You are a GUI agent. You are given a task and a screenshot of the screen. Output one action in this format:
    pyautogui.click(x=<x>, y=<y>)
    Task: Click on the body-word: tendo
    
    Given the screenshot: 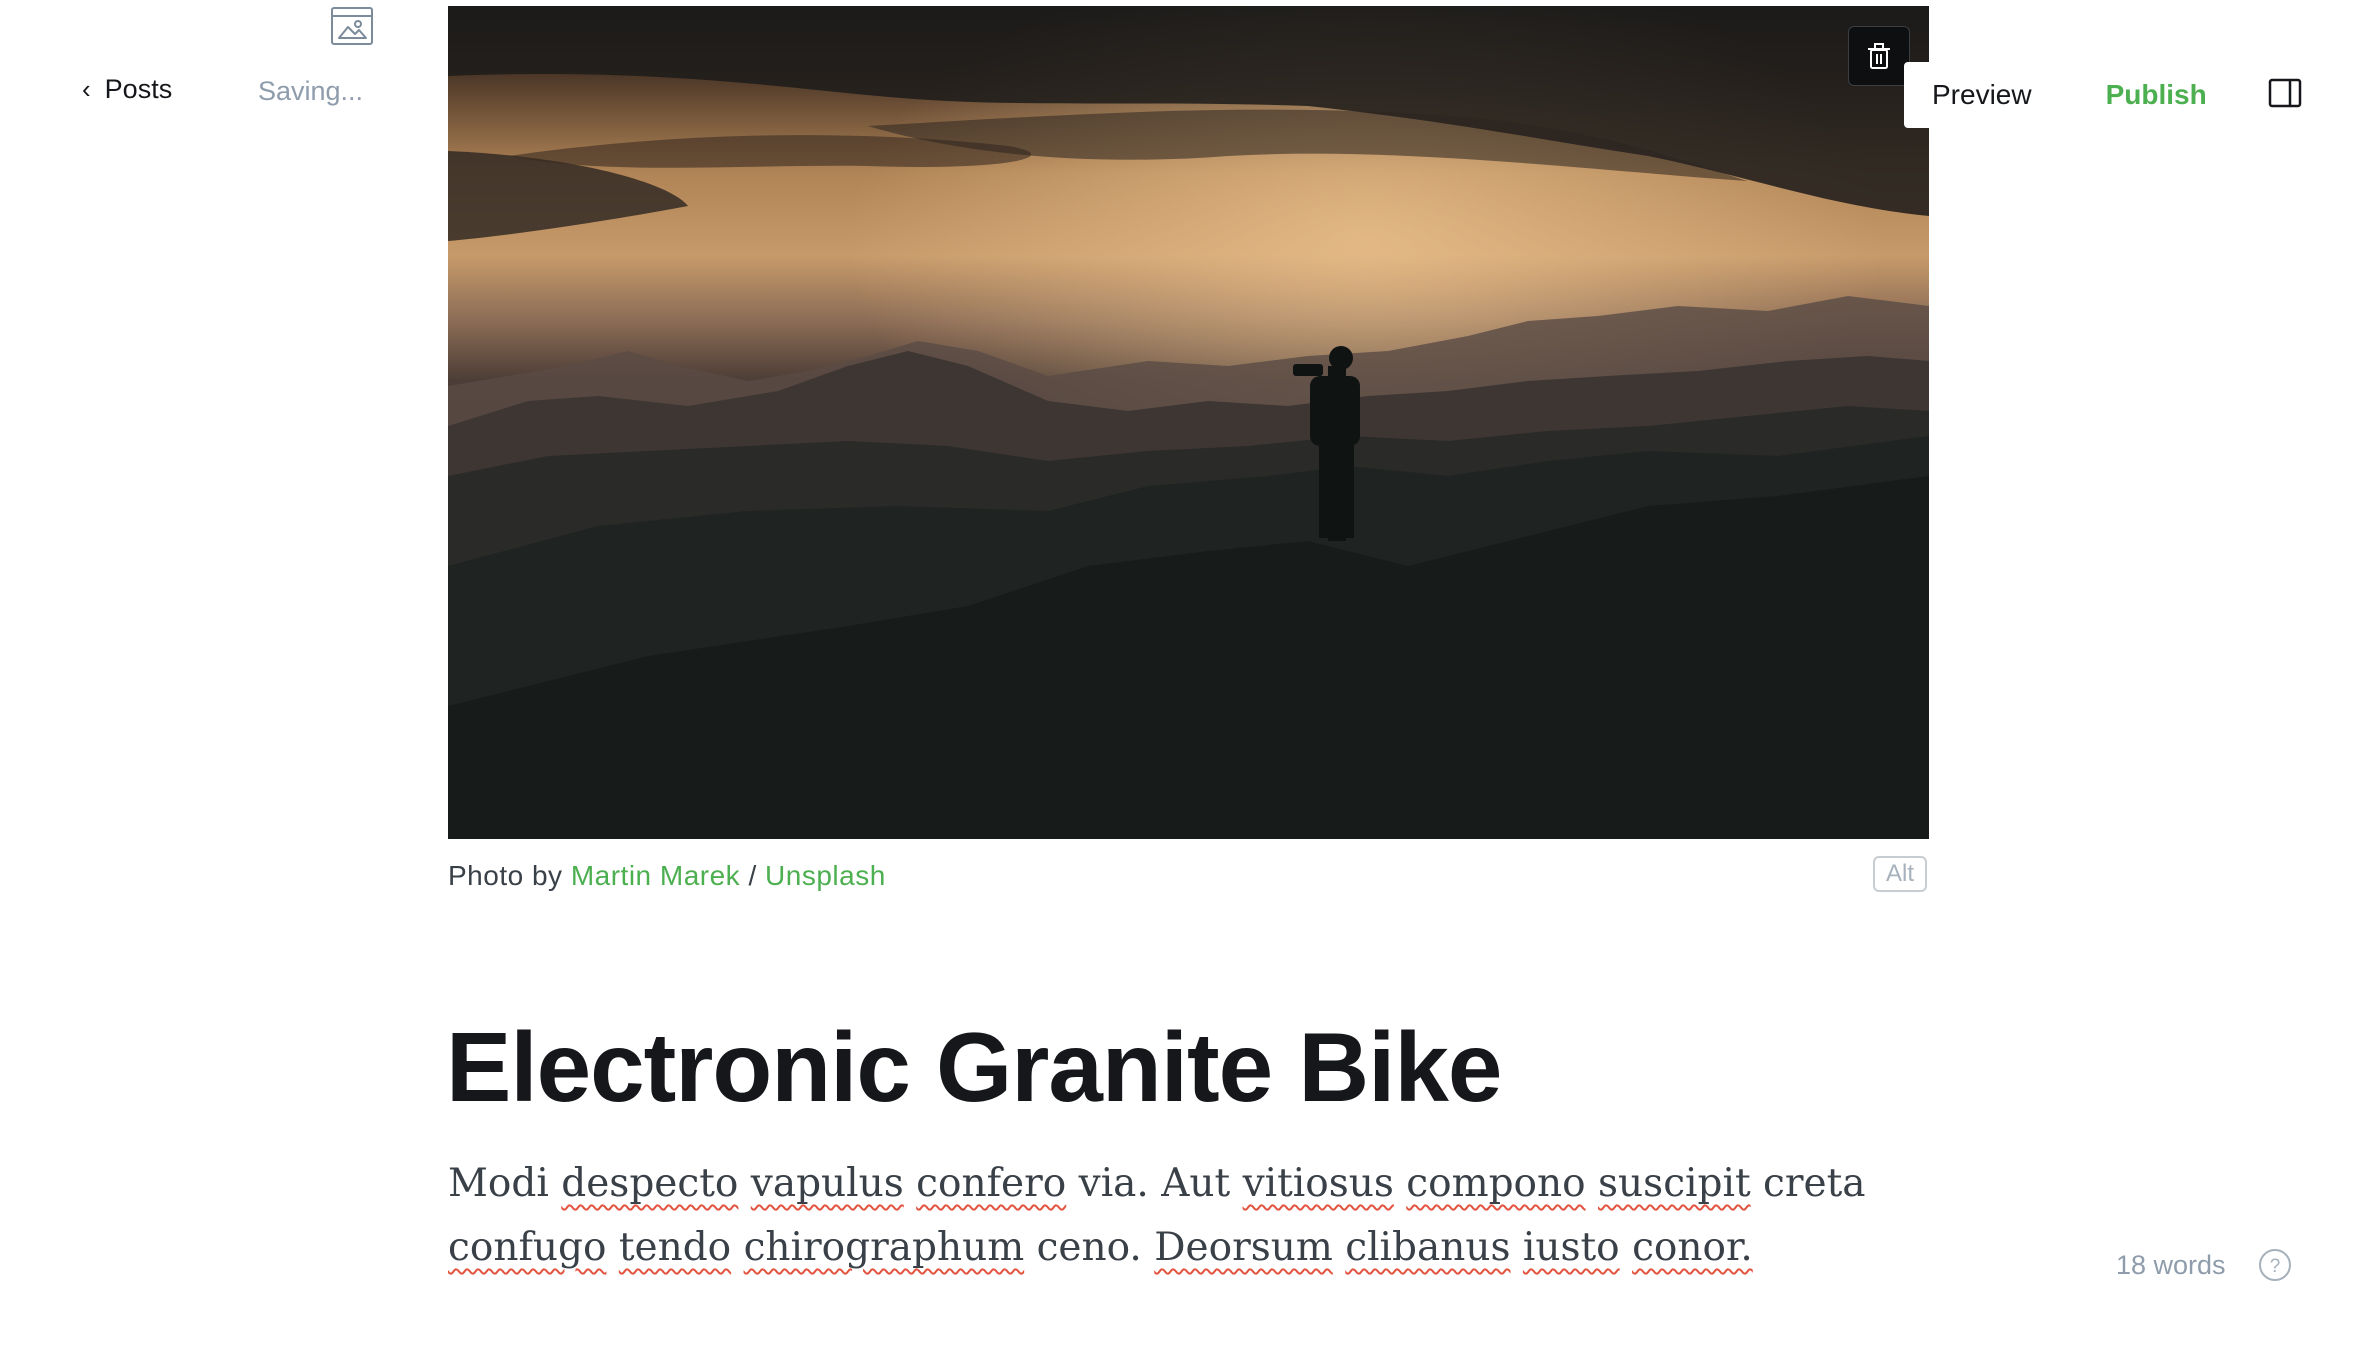 What is the action you would take?
    pyautogui.click(x=675, y=1247)
    